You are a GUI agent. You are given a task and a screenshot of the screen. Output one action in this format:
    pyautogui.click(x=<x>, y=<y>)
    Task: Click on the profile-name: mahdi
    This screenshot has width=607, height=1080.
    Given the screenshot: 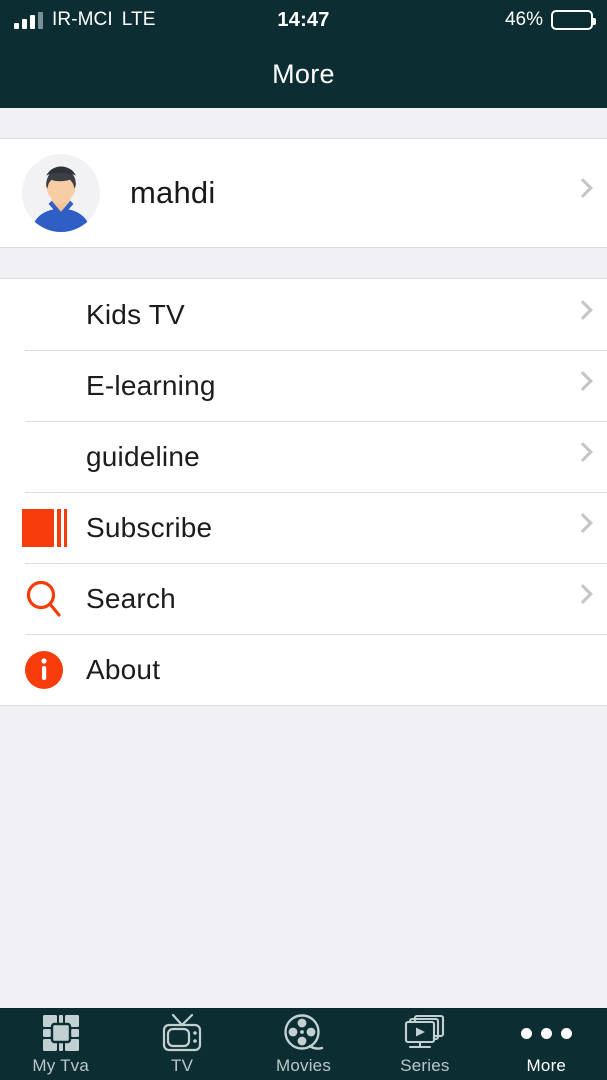 What is the action you would take?
    pyautogui.click(x=173, y=192)
    